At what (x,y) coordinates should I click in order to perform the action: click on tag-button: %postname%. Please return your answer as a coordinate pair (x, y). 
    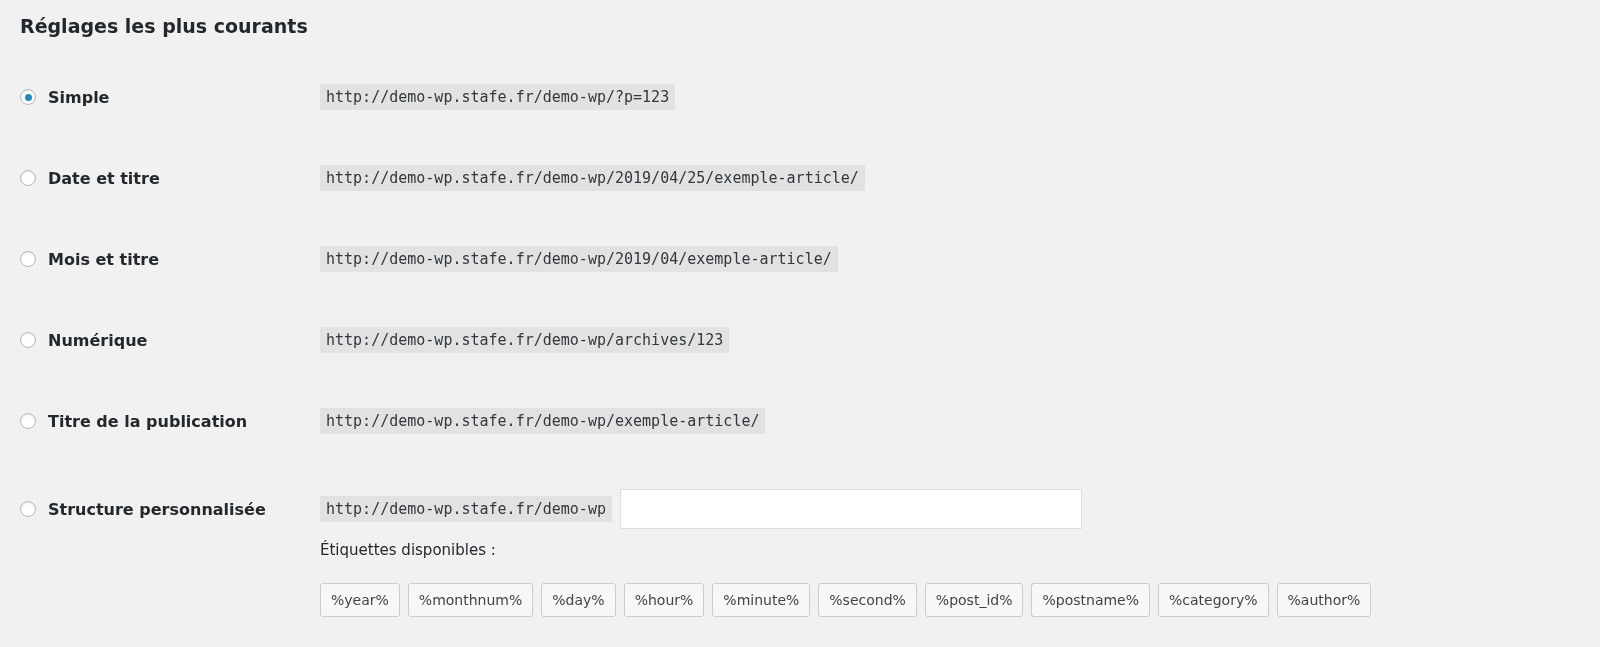
    Looking at the image, I should click on (1091, 600).